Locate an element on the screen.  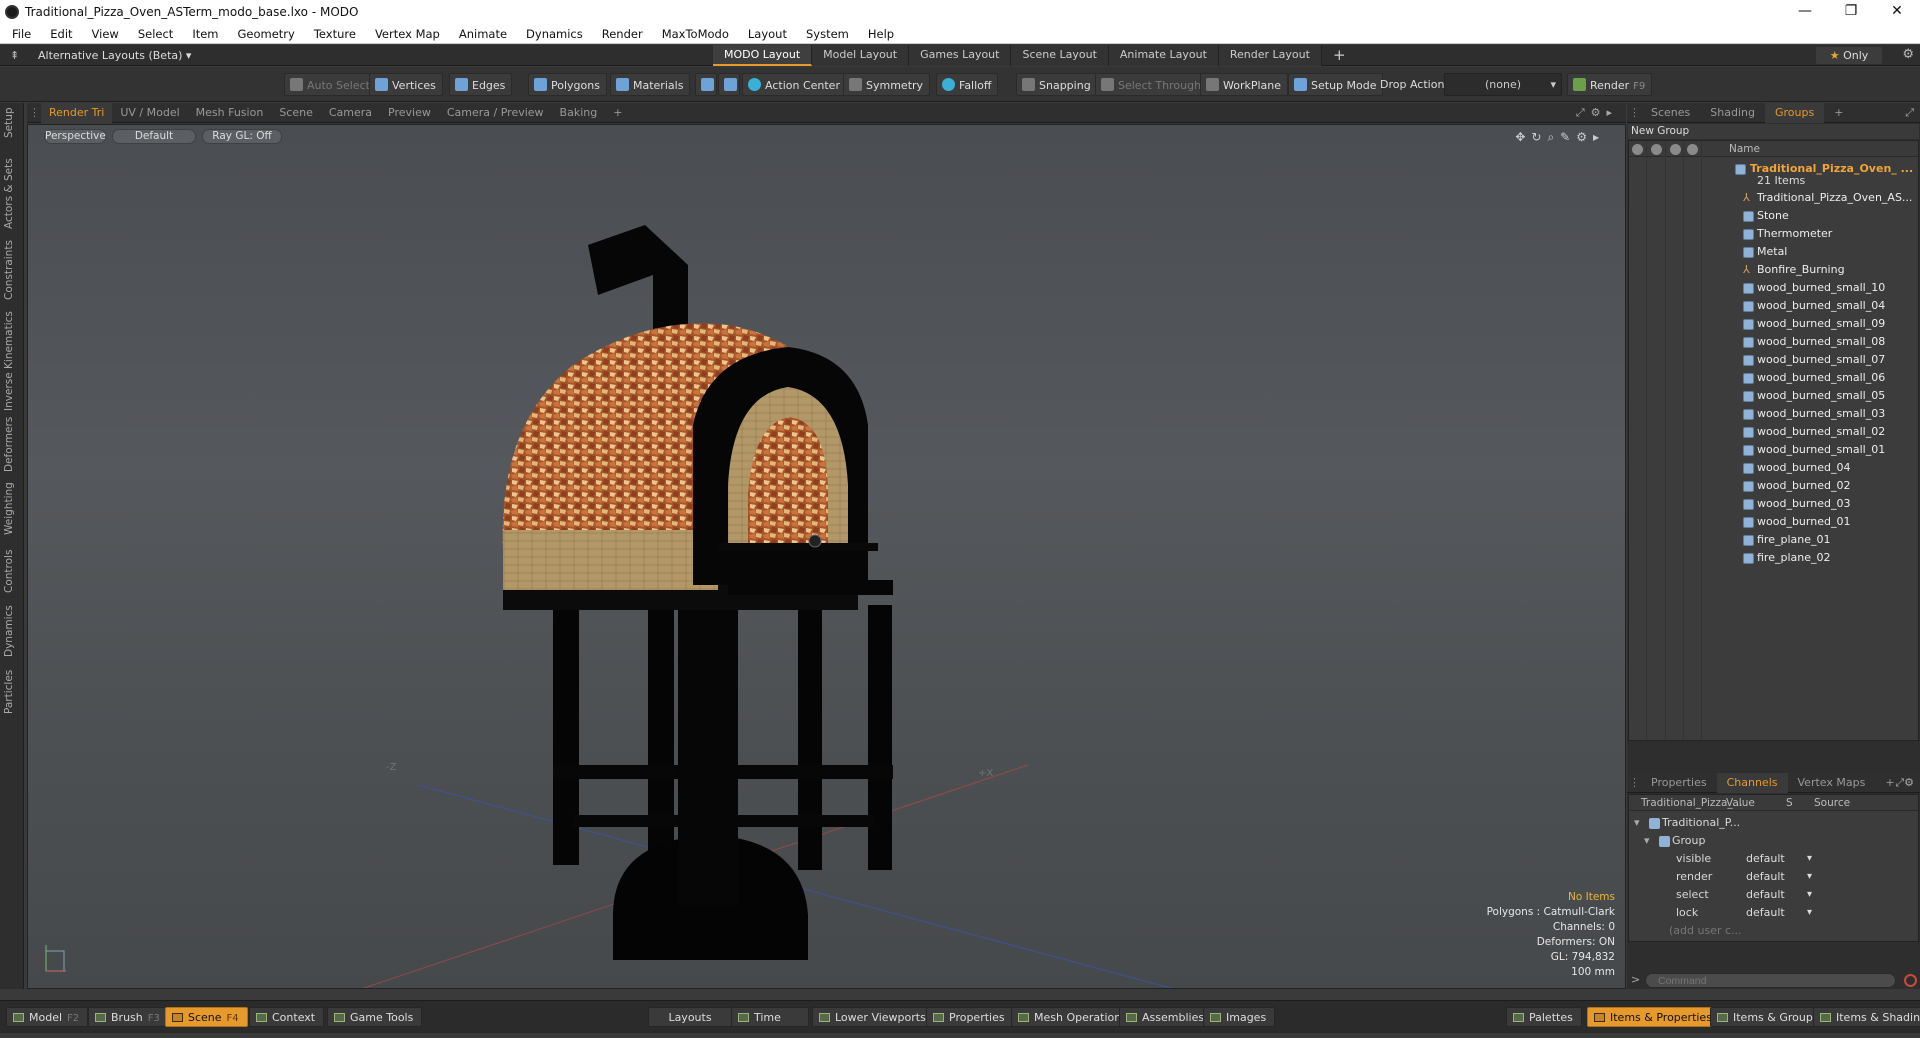
left-tab-dynamics: Dynamics is located at coordinates (12, 631).